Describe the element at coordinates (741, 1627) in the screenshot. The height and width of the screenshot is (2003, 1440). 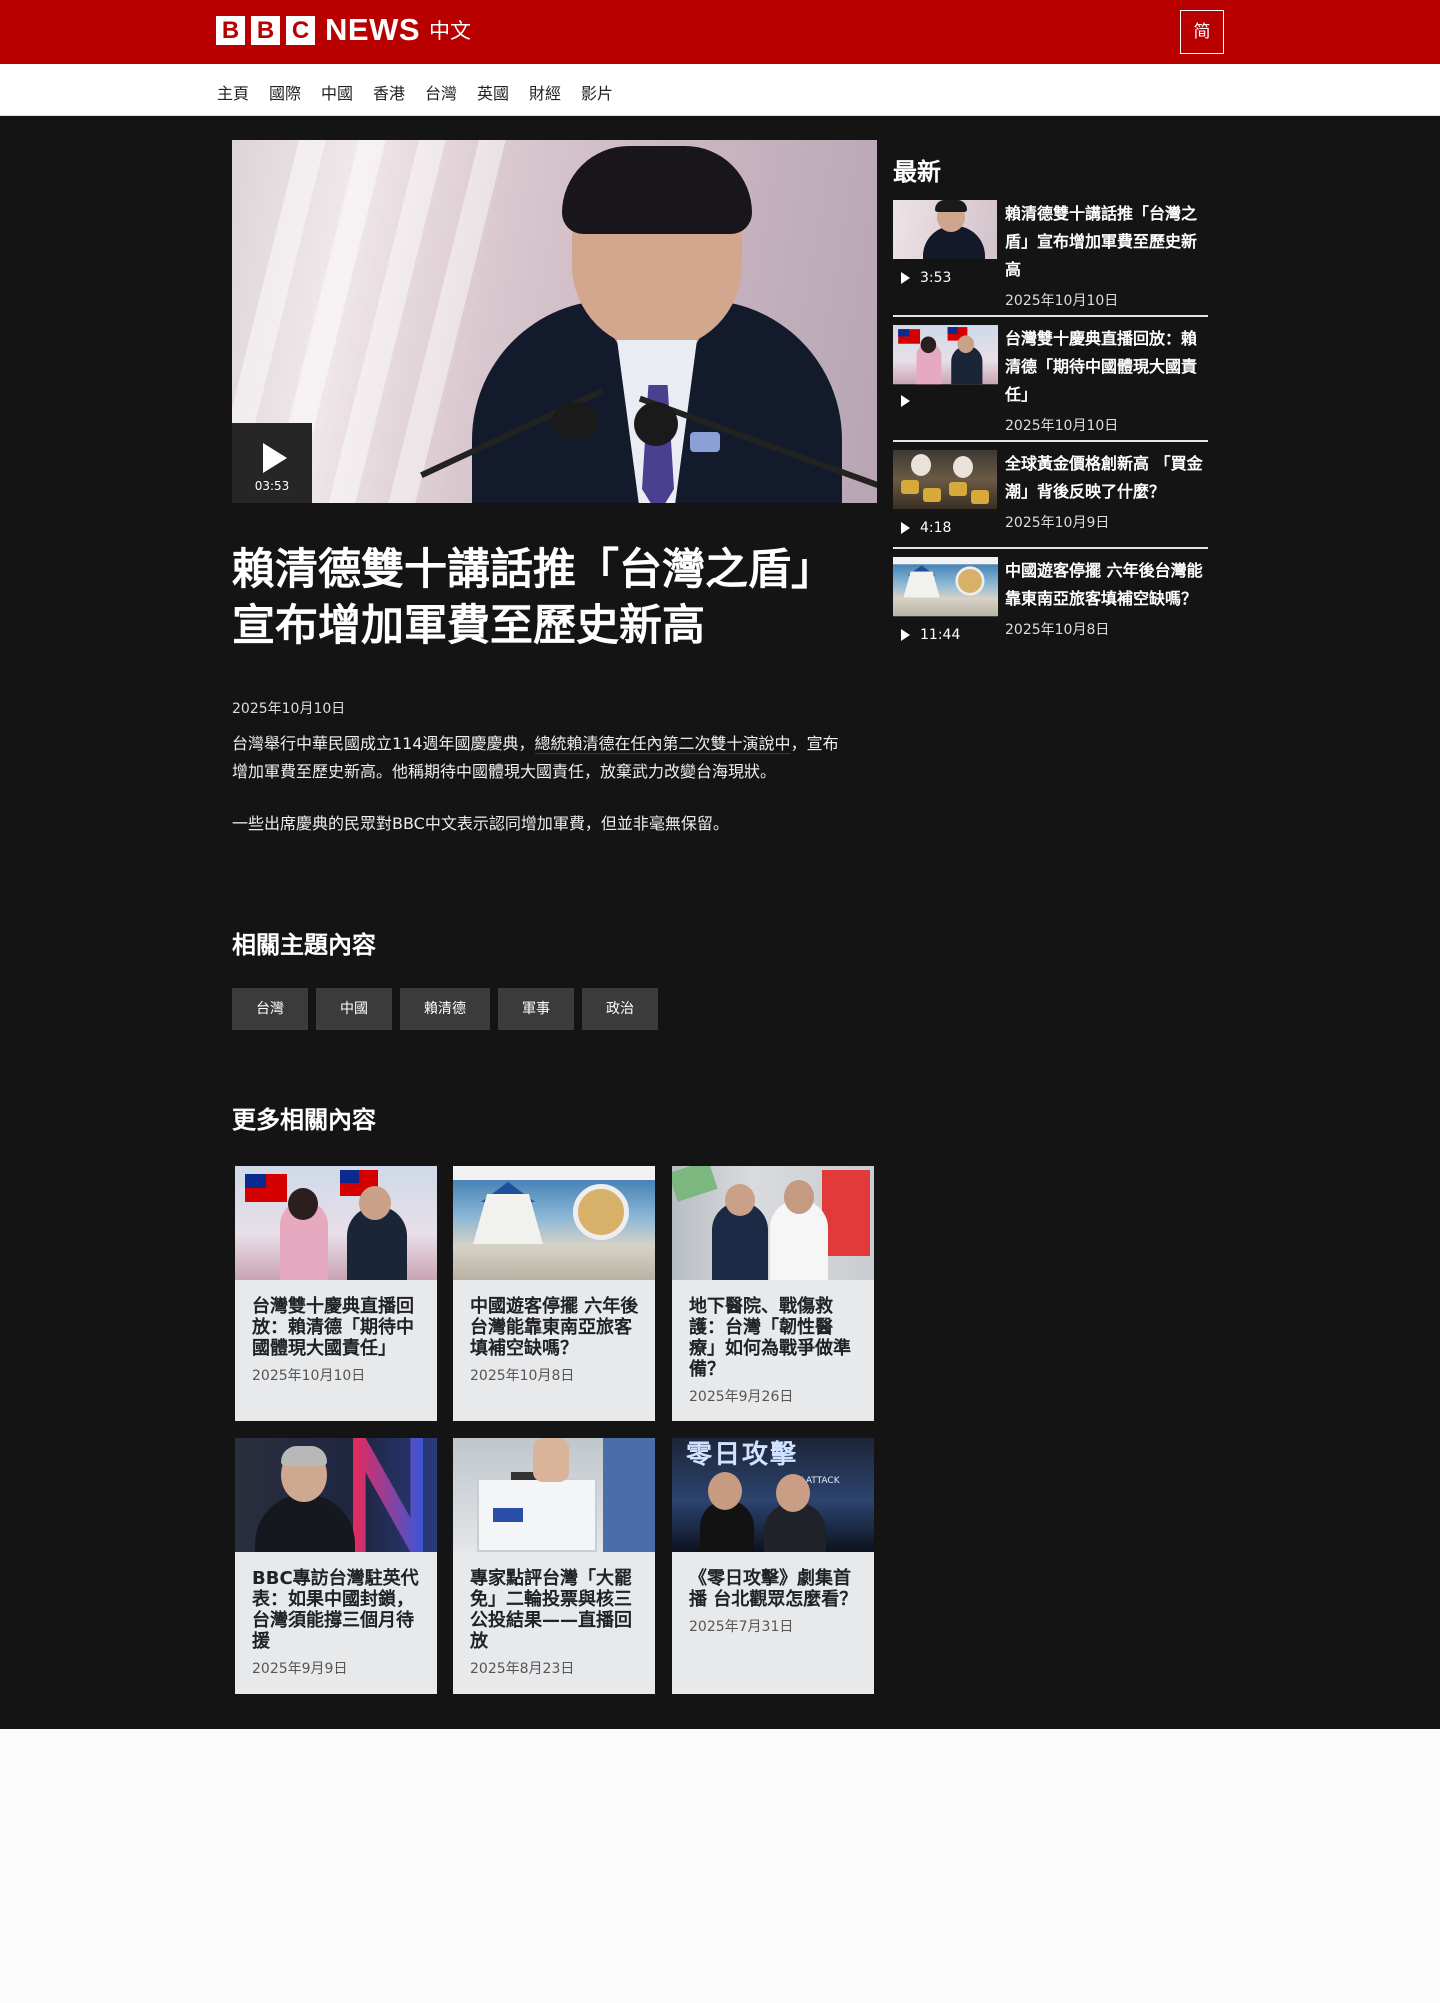
I see `card-date: 2025年7月31日` at that location.